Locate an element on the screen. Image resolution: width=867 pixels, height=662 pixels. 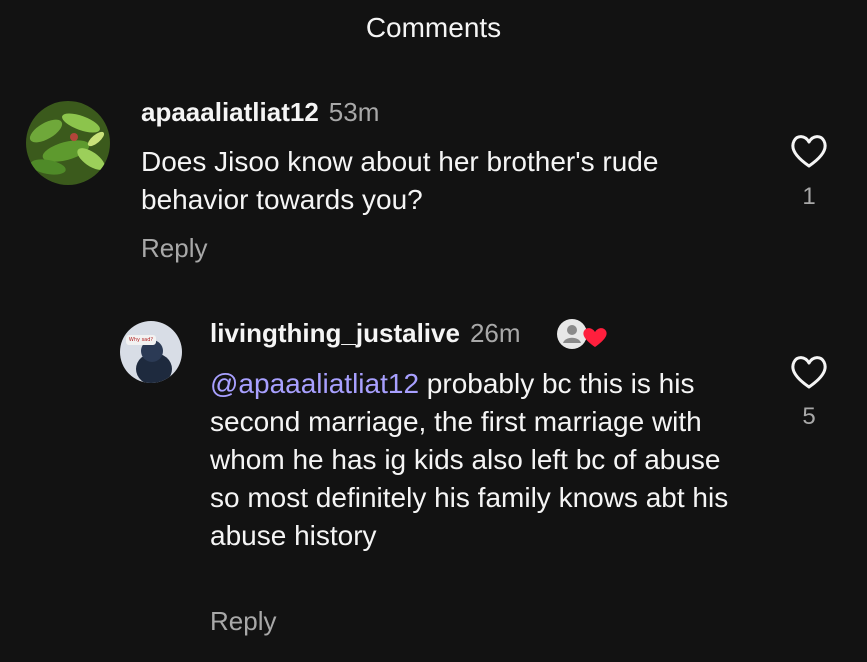
comment-username: livingthing_justalive 26m is located at coordinates (365, 333).